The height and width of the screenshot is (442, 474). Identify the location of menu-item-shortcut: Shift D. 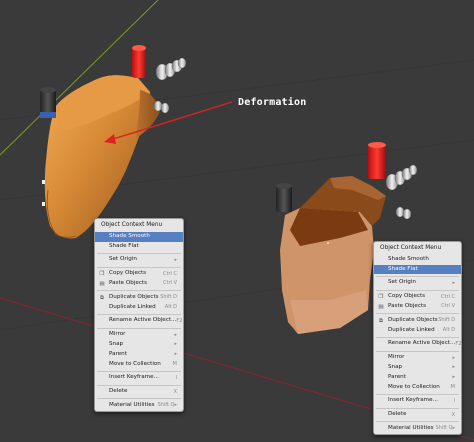
(446, 320).